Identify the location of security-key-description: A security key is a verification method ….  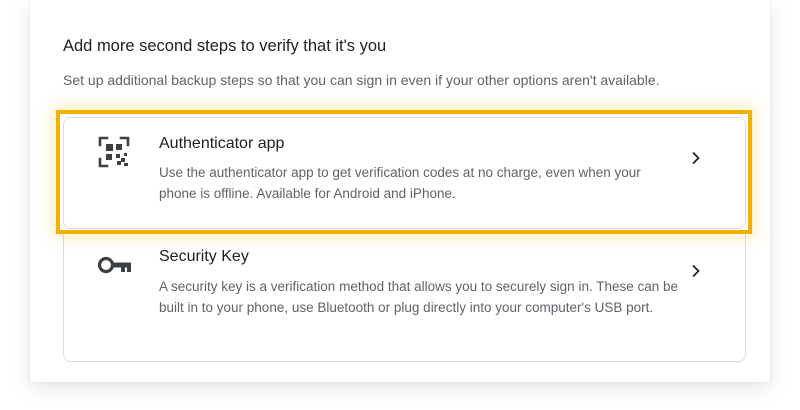
(419, 297).